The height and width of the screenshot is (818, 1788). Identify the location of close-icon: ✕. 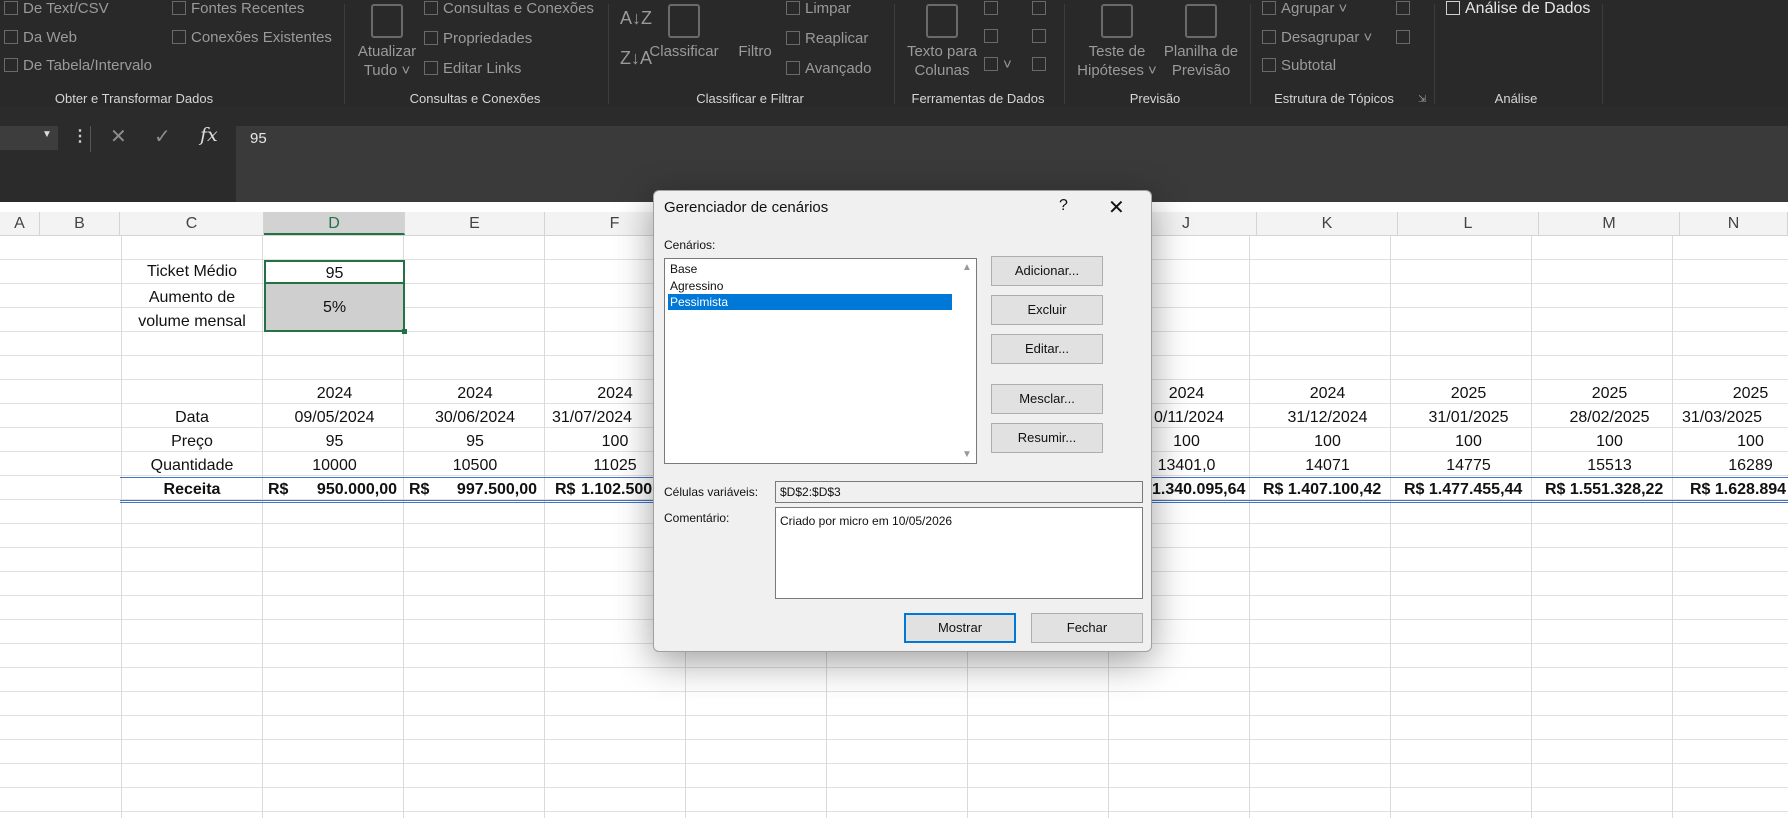
(1116, 207).